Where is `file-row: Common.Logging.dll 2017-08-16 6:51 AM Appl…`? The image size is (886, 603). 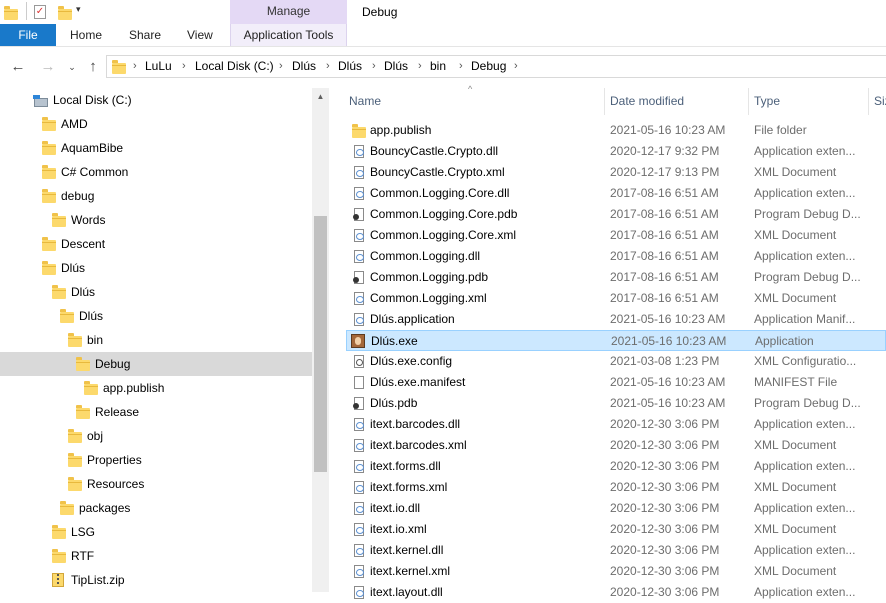
file-row: Common.Logging.dll 2017-08-16 6:51 AM Appl… is located at coordinates (616, 256).